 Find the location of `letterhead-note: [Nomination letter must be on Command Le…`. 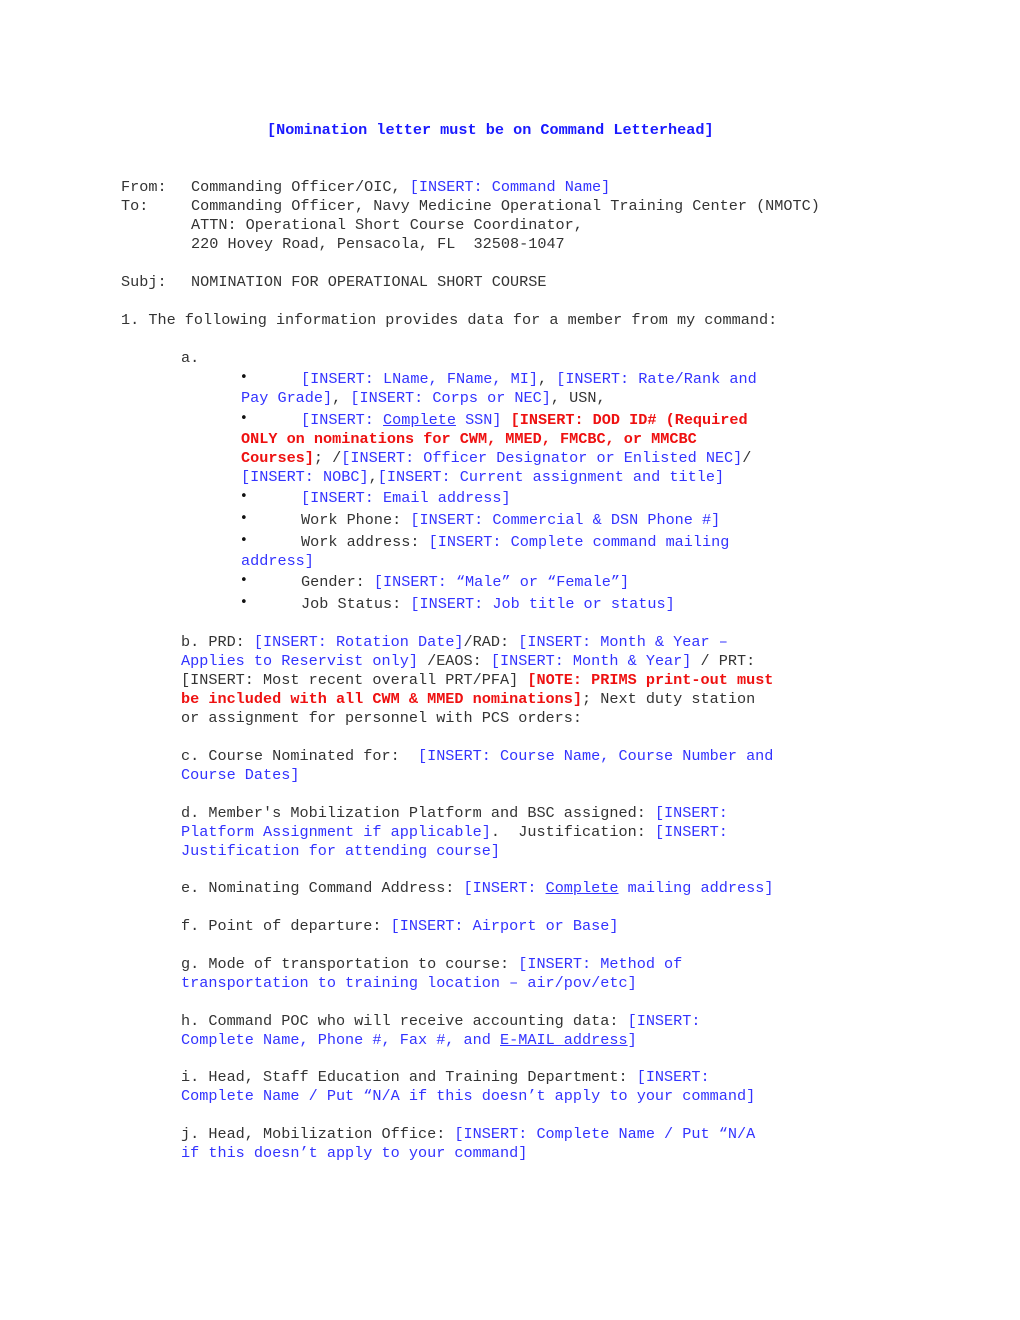

letterhead-note: [Nomination letter must be on Command Le… is located at coordinates (490, 130).